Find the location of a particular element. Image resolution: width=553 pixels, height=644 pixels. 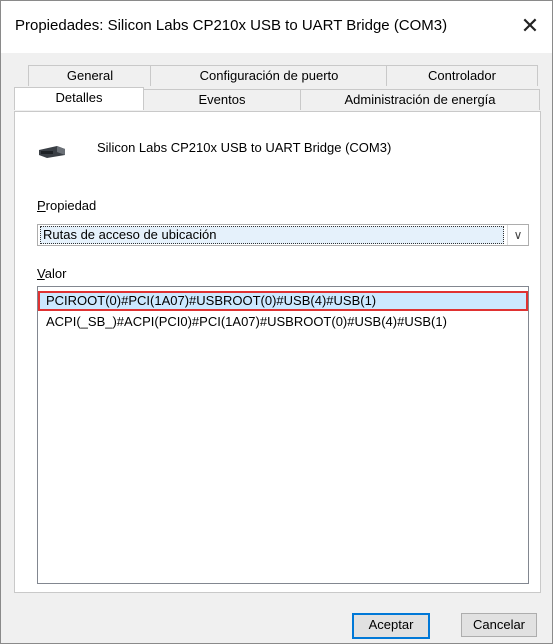

property-dropdown: Rutas de acceso de ubicación ∨ is located at coordinates (283, 235).